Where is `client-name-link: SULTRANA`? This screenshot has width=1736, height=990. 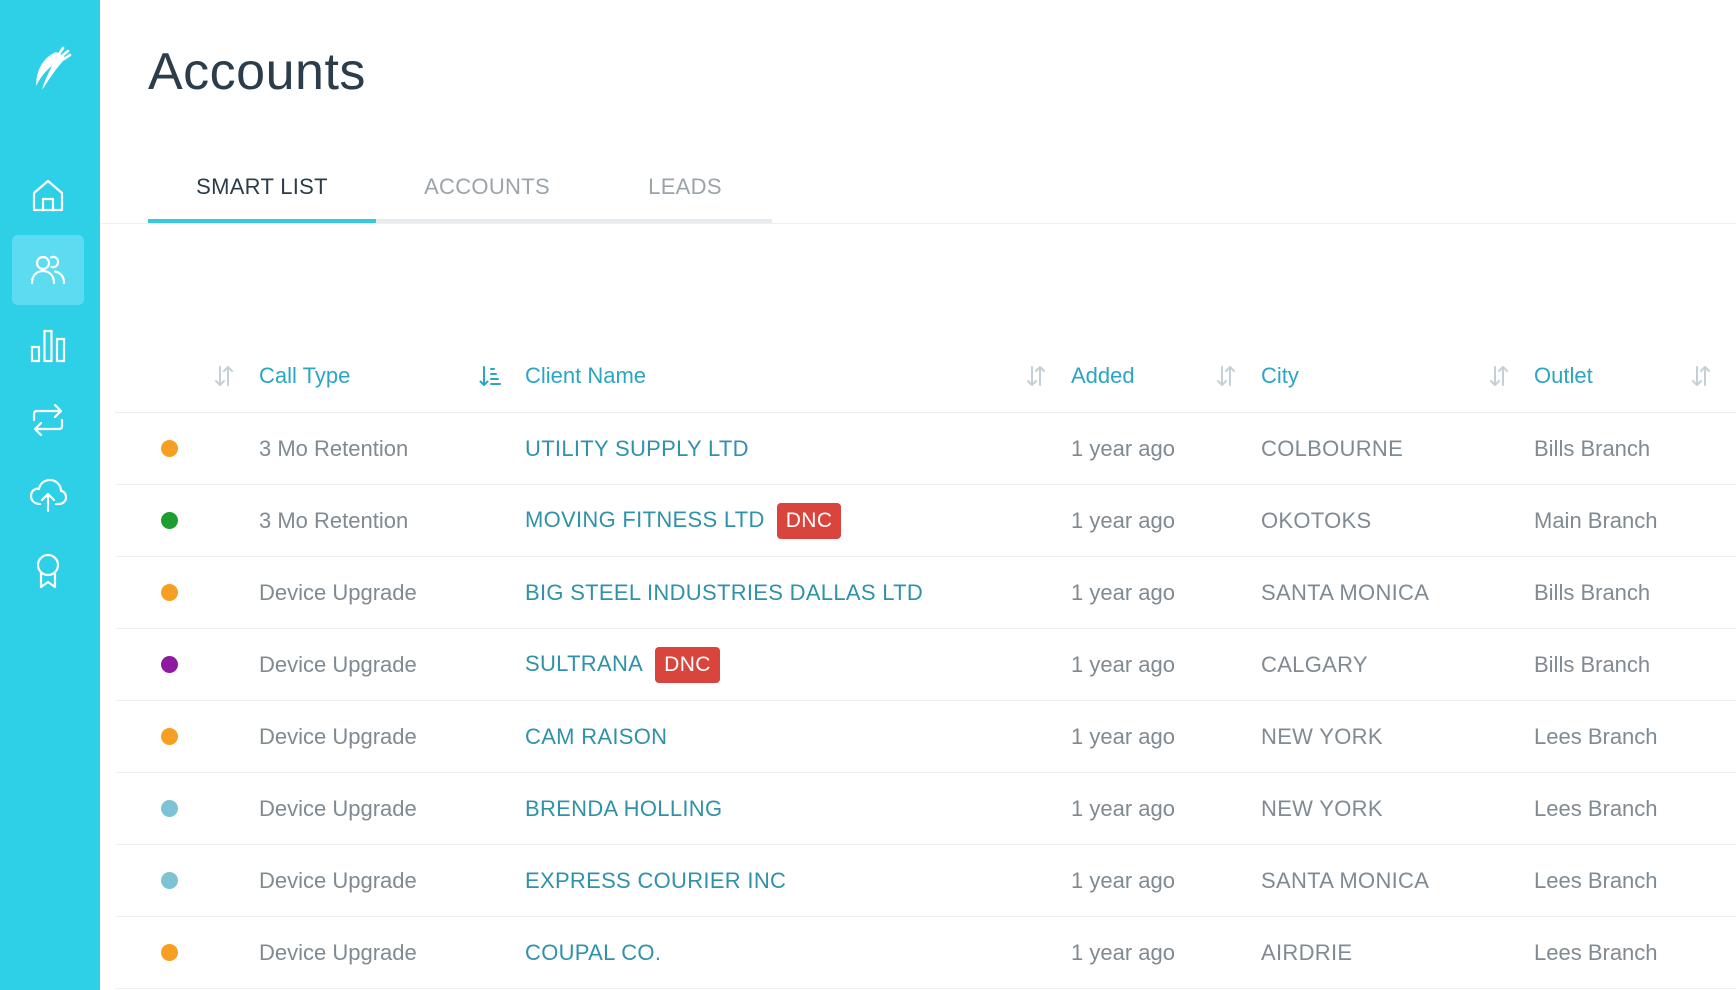 client-name-link: SULTRANA is located at coordinates (584, 662).